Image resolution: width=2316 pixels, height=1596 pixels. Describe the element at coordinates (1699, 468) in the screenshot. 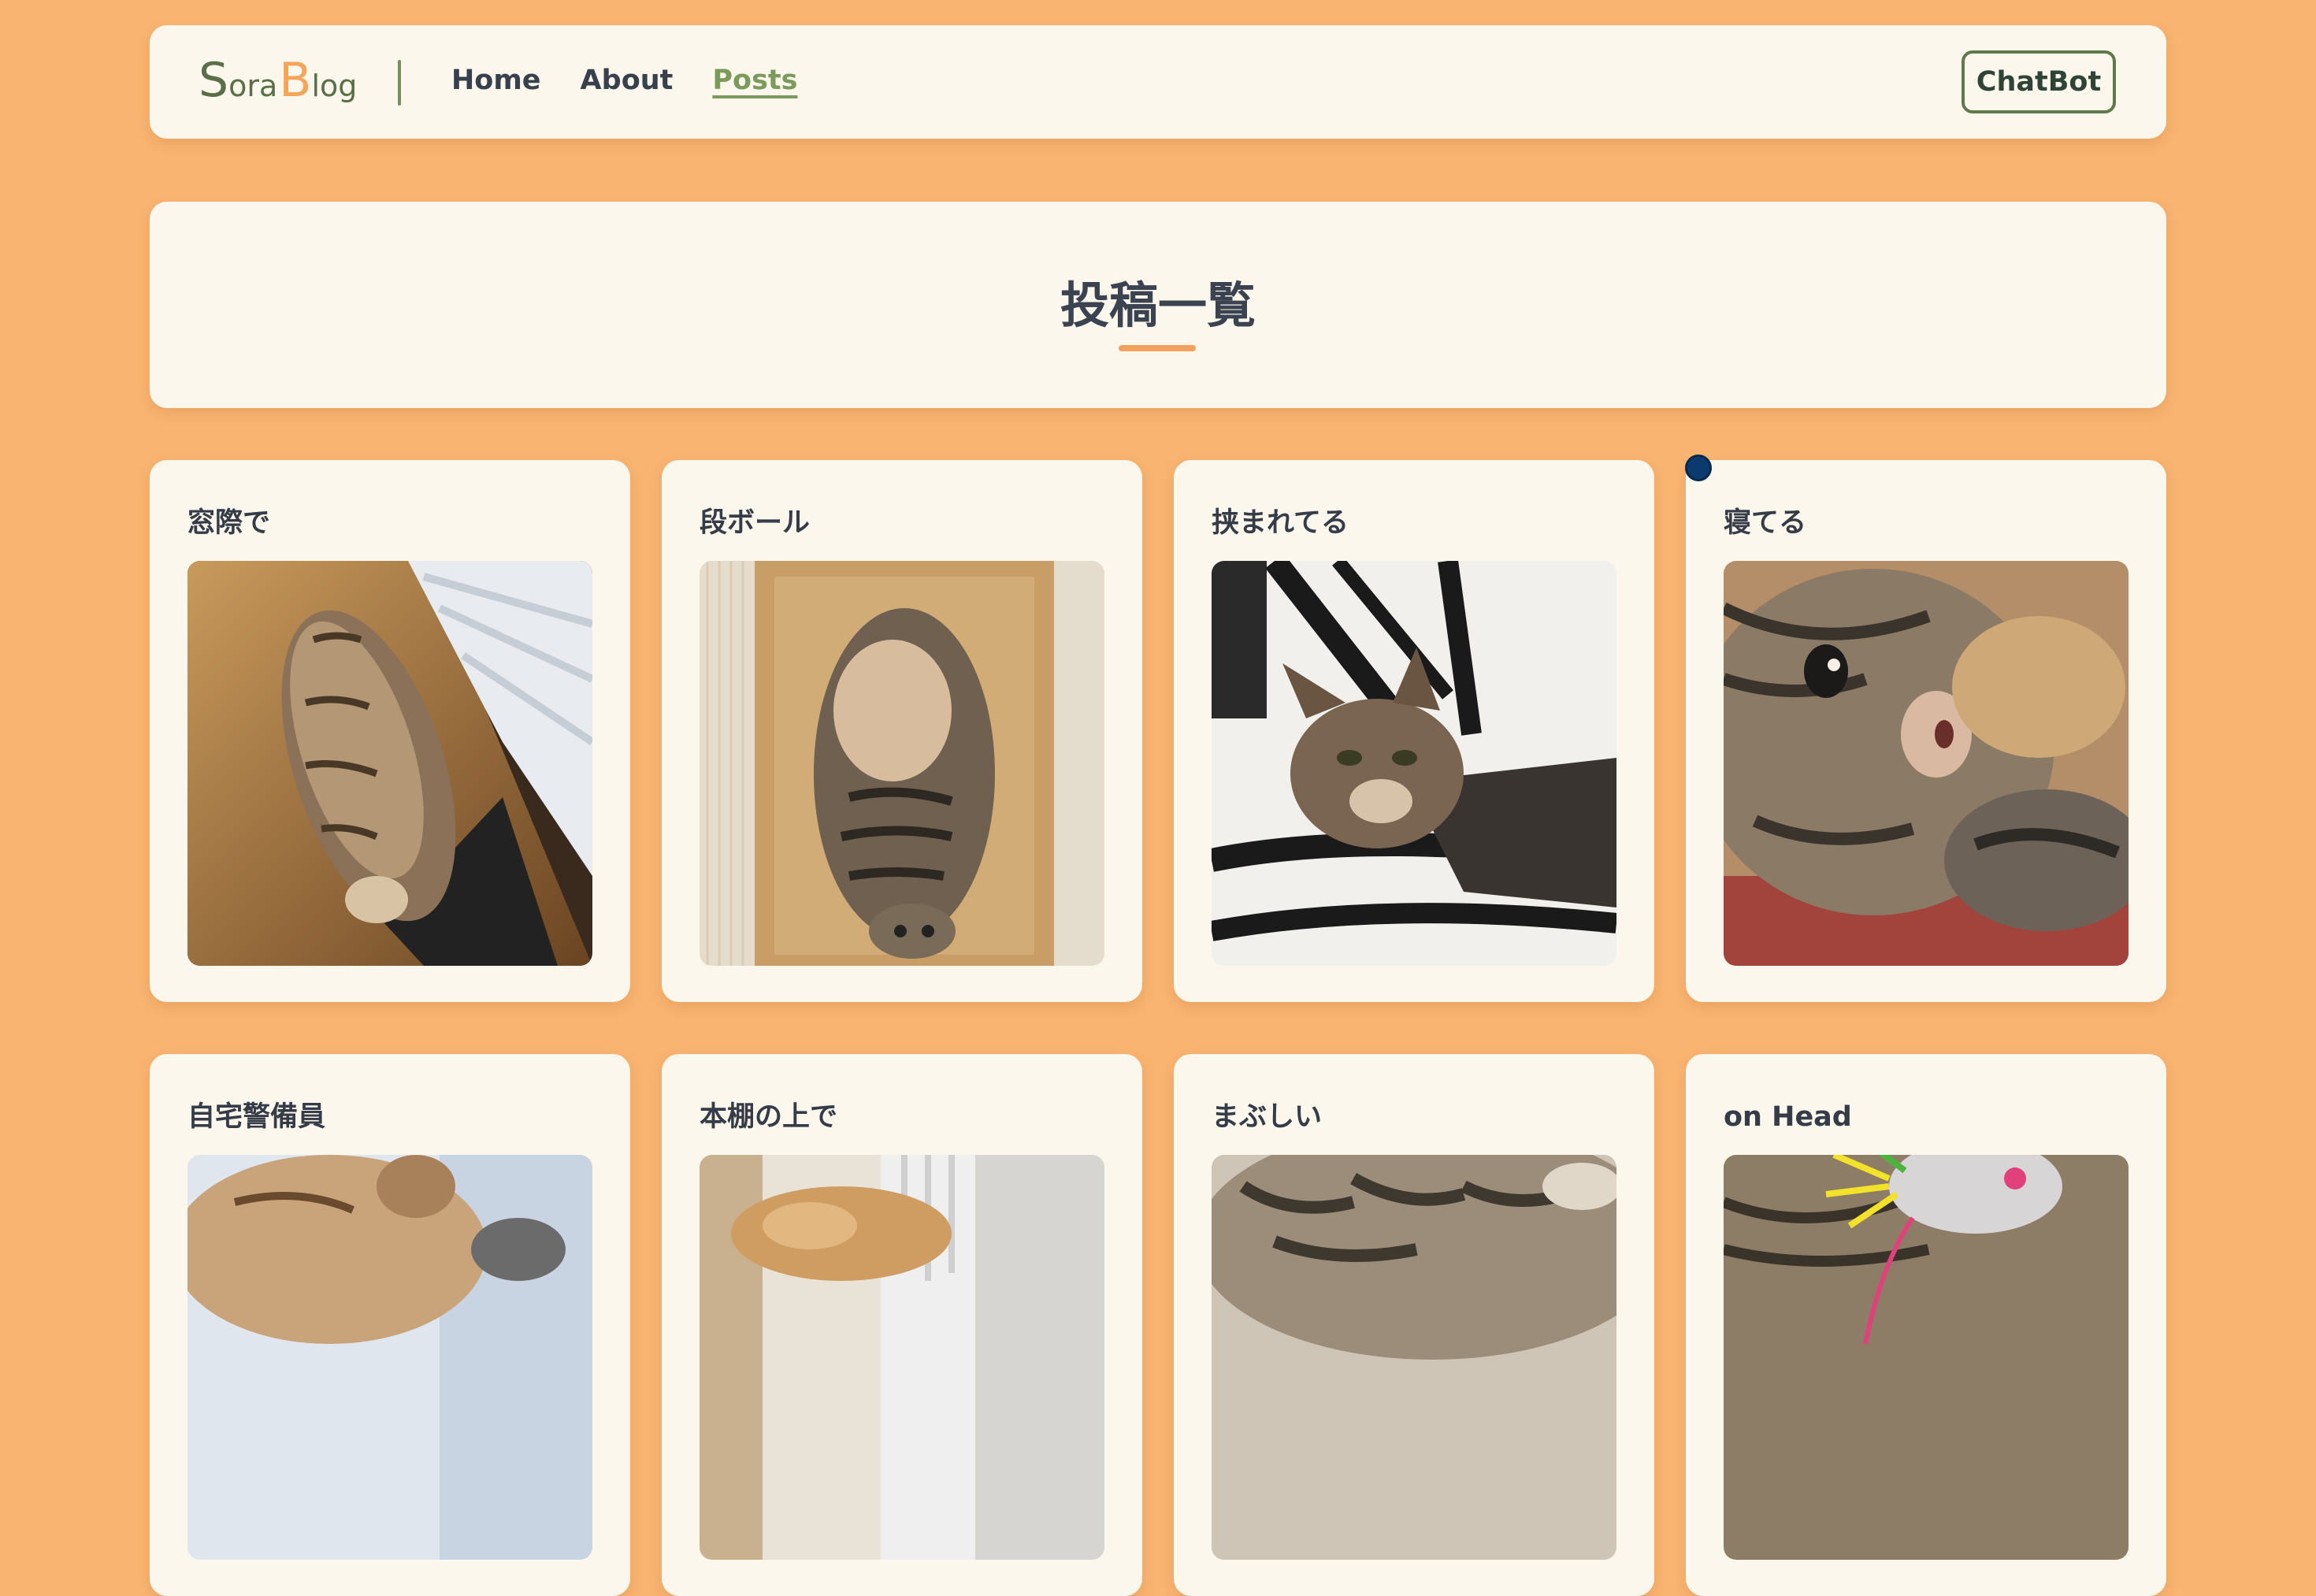

I see `cursor-indicator` at that location.